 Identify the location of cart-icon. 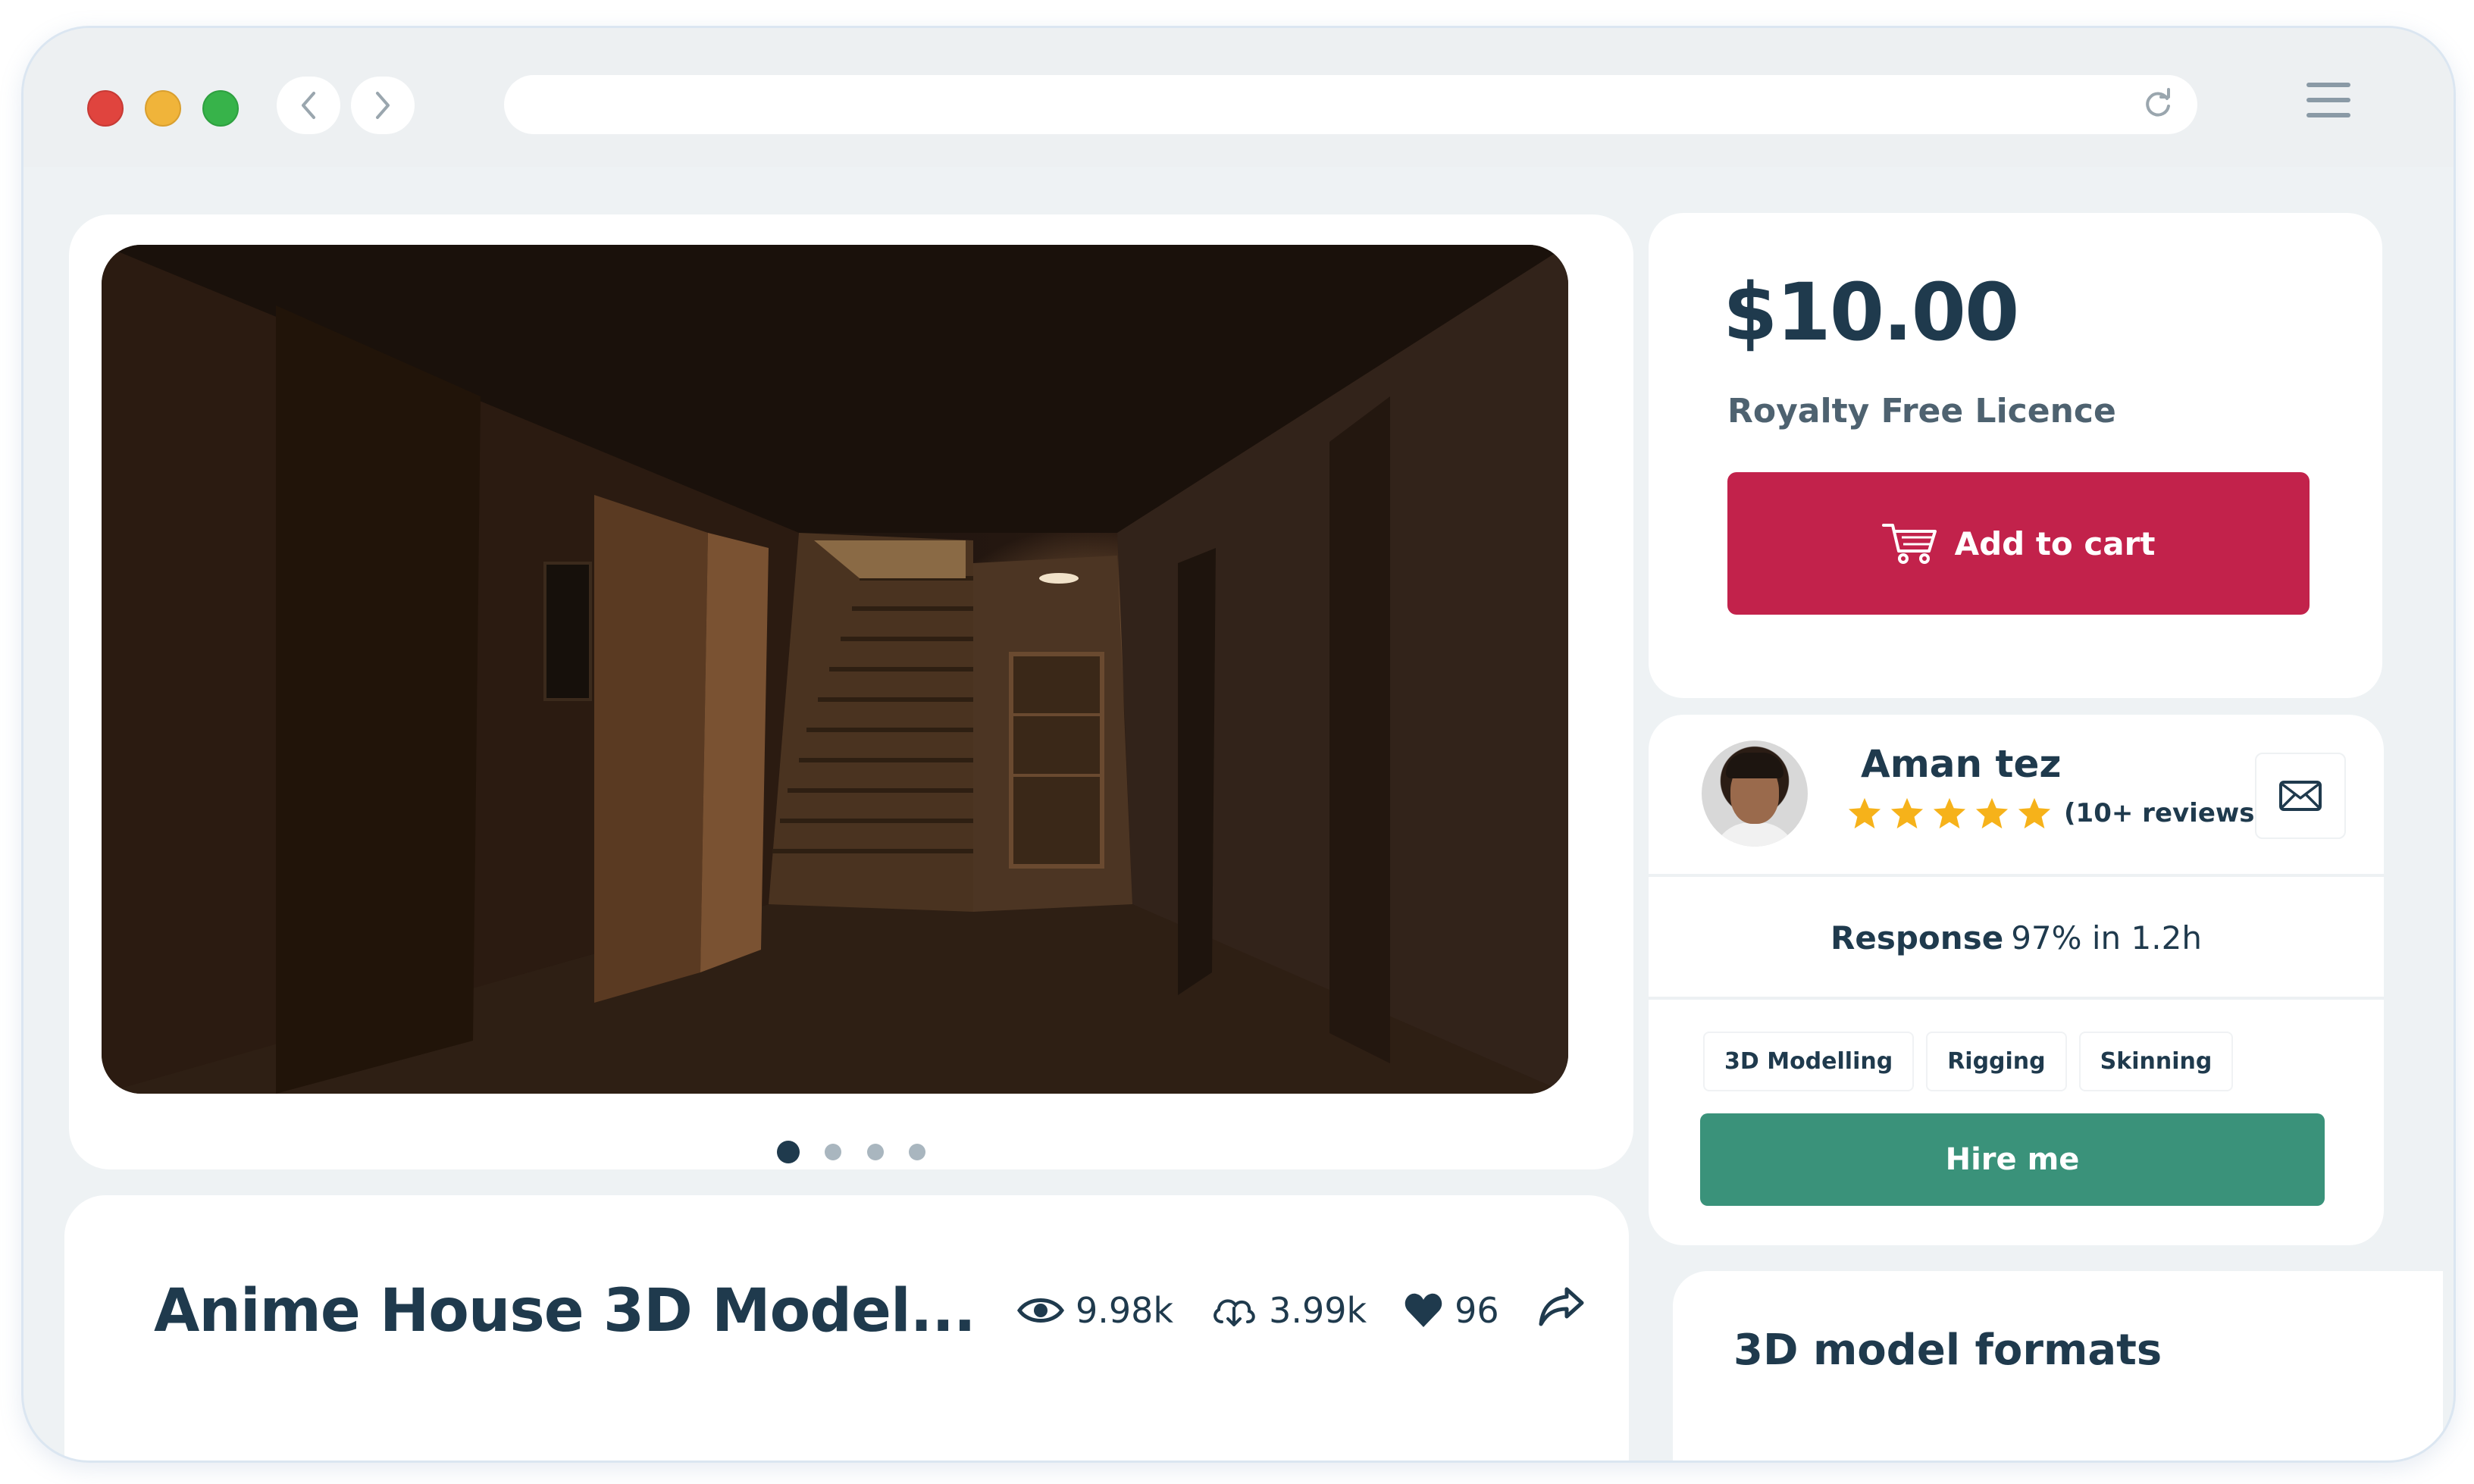
(1909, 544).